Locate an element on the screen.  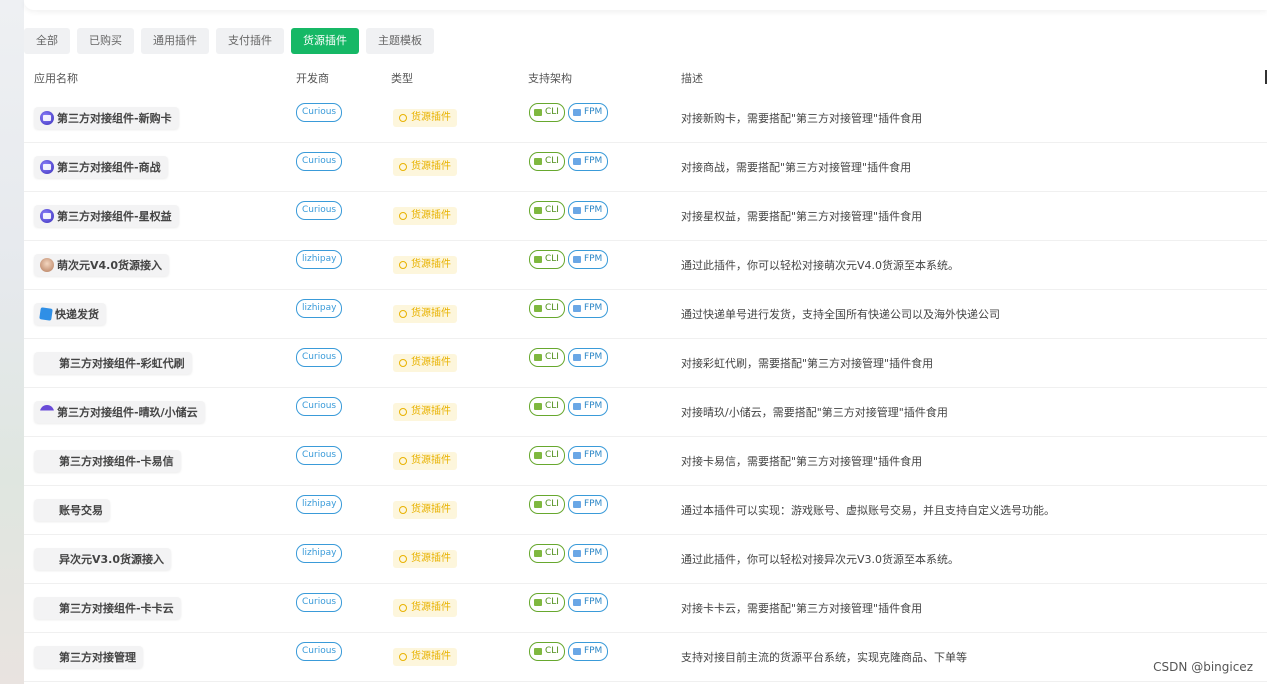
developer-badge: lizhipay is located at coordinates (319, 553).